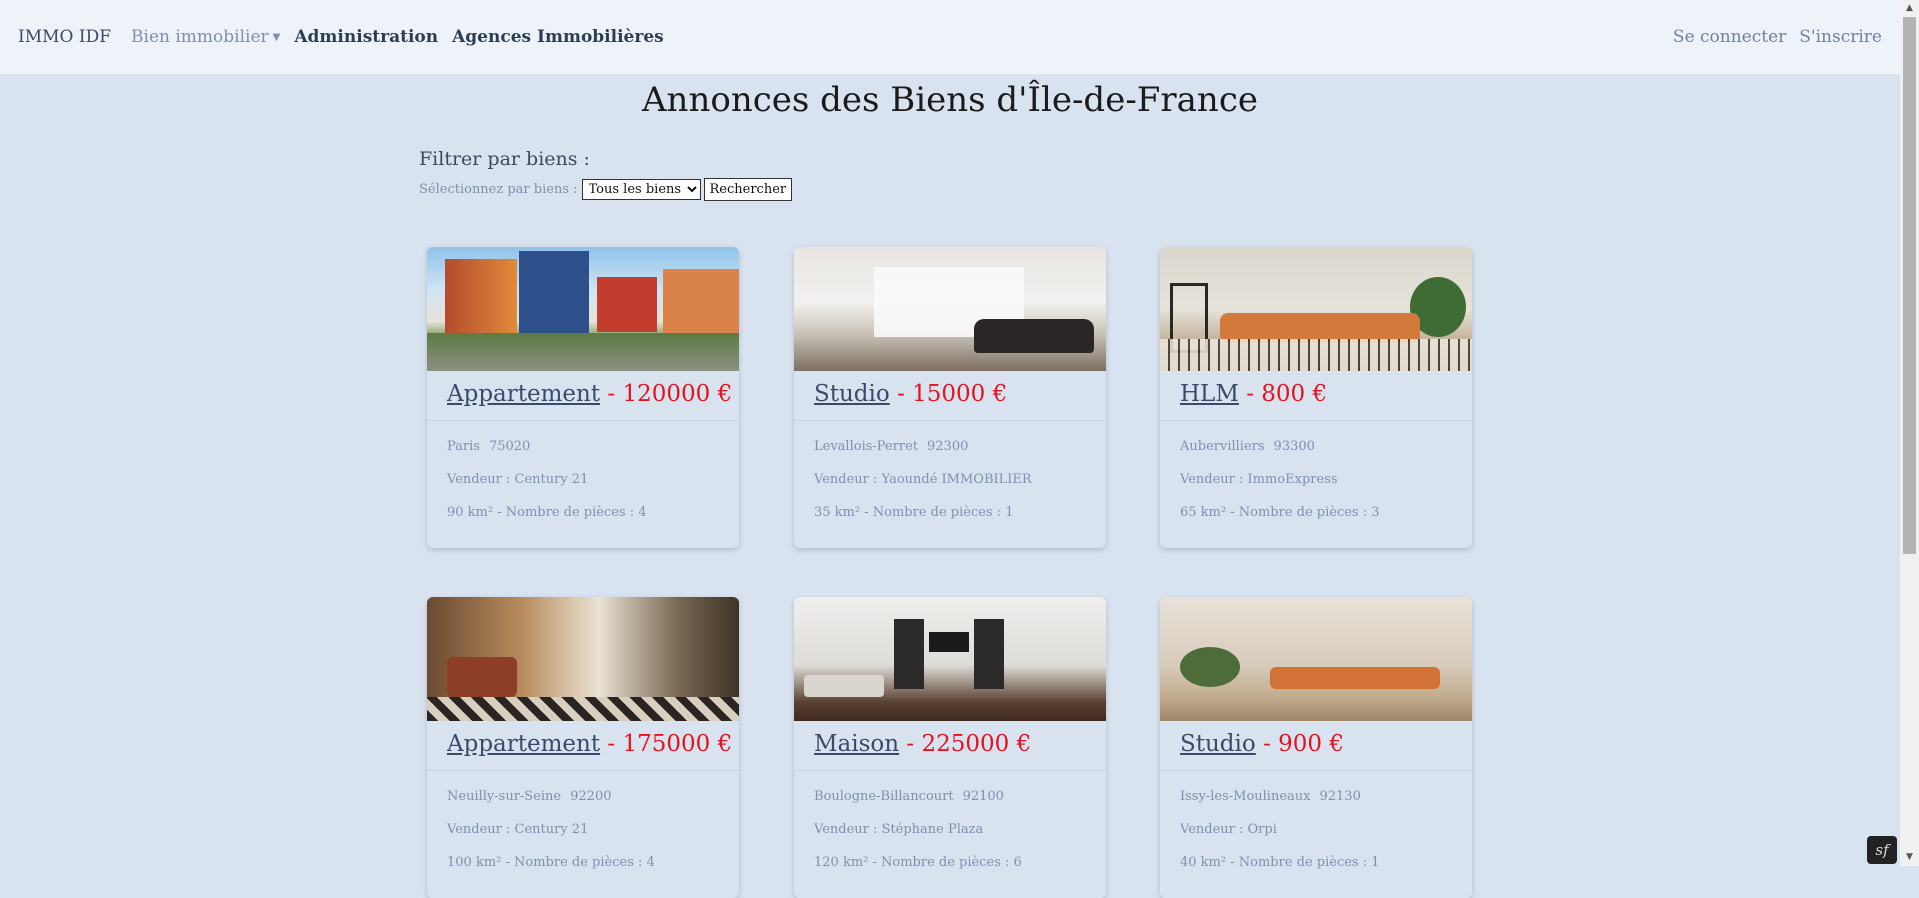 This screenshot has width=1919, height=898. Describe the element at coordinates (64, 37) in the screenshot. I see `brand-link: IMMO IDF` at that location.